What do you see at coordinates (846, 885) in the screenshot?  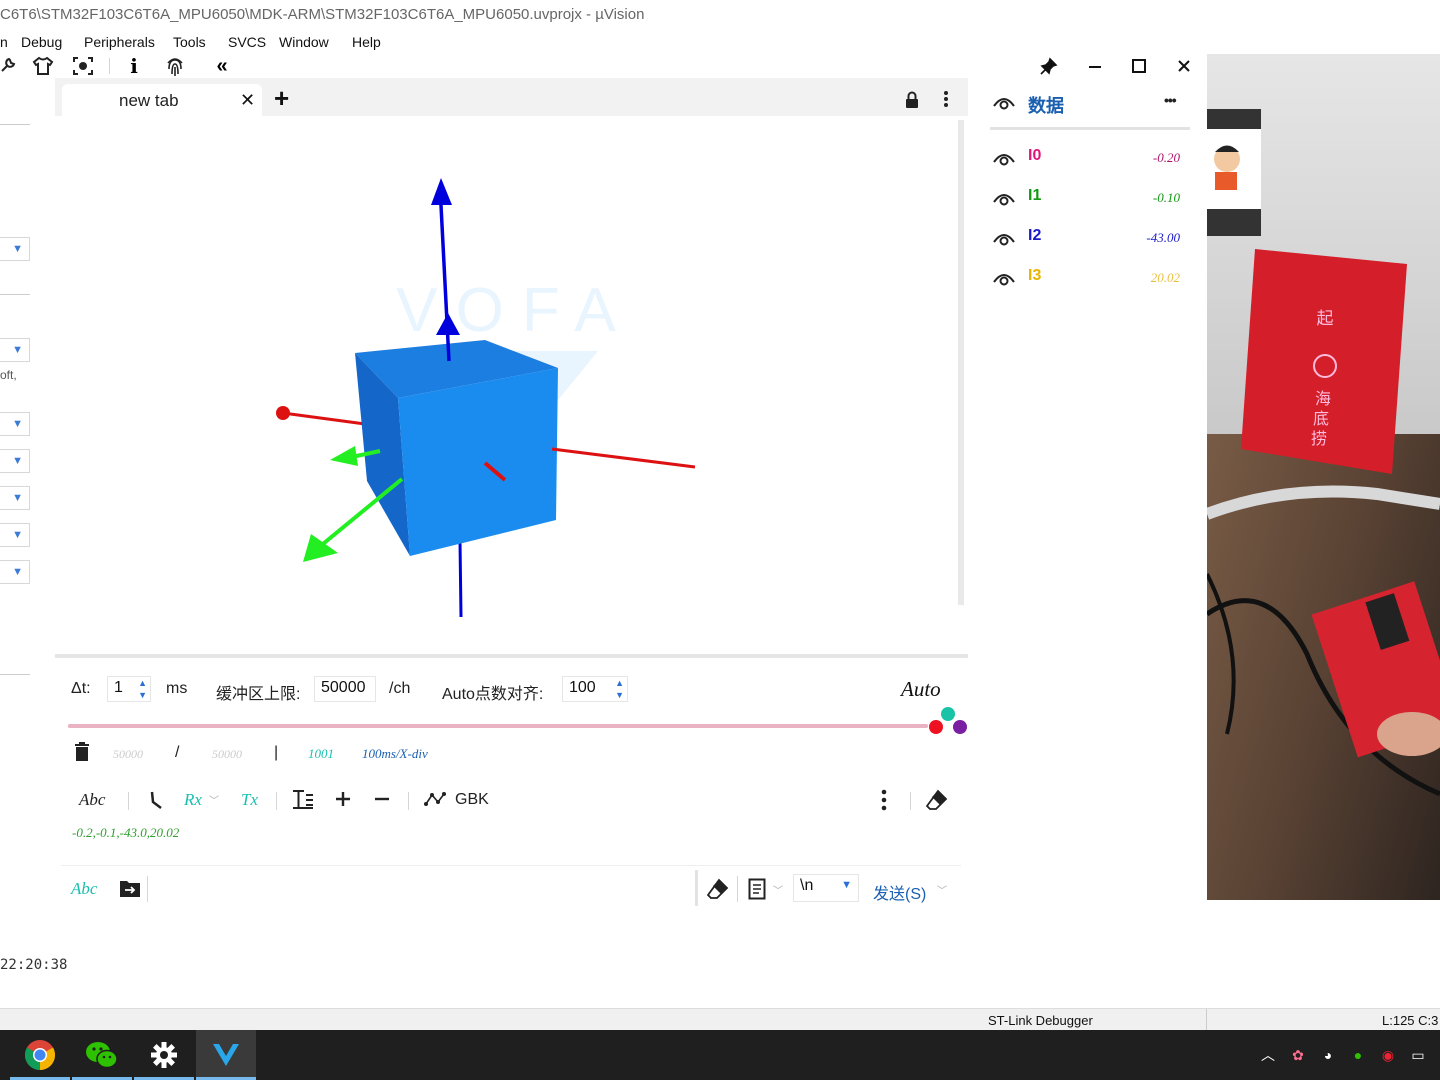 I see `chevron-down-icon: ▼` at bounding box center [846, 885].